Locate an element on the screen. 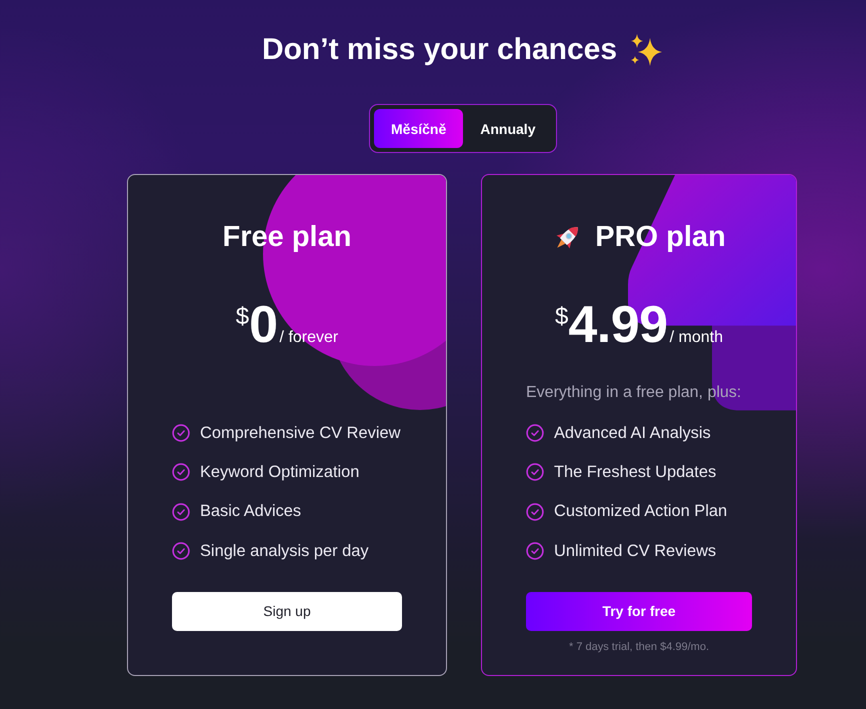  price-amount: 0 is located at coordinates (263, 325).